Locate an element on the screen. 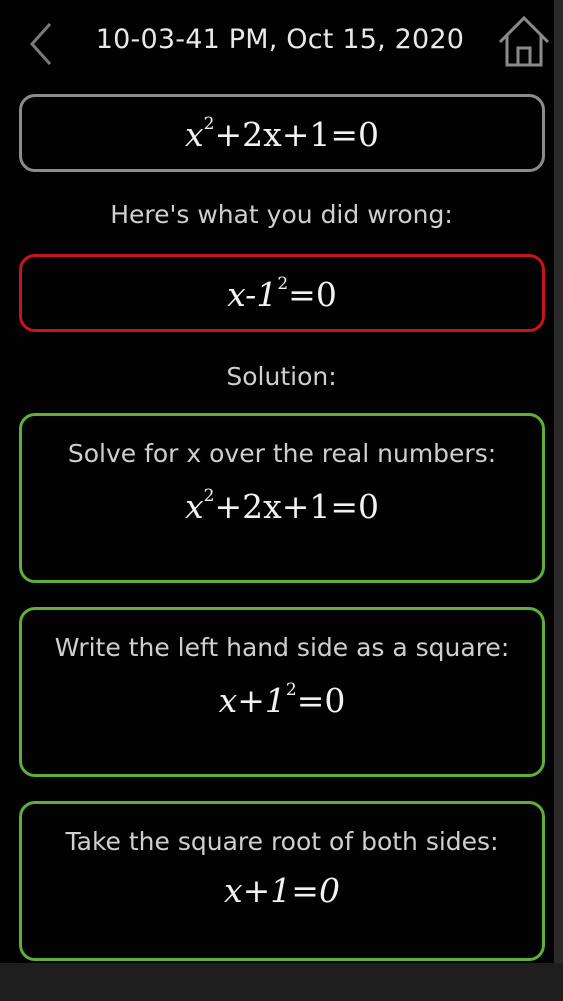 This screenshot has height=1001, width=563. mistake-box: x-12=0 is located at coordinates (282, 293).